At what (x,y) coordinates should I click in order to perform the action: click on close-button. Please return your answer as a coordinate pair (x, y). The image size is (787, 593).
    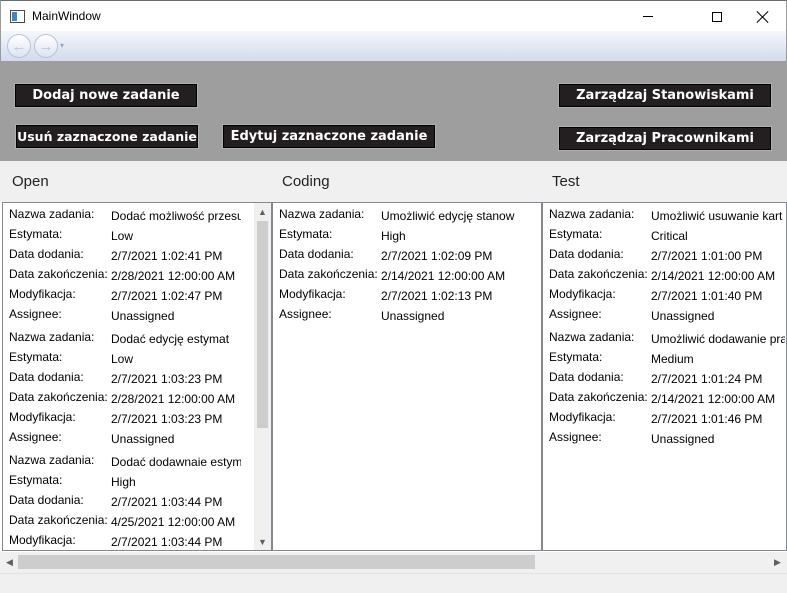
    Looking at the image, I should click on (763, 16).